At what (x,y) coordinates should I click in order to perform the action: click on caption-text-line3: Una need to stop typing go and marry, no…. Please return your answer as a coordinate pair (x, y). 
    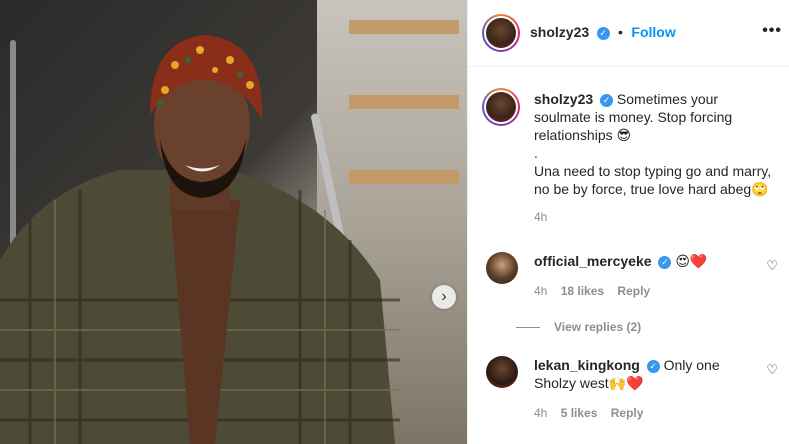
    Looking at the image, I should click on (653, 180).